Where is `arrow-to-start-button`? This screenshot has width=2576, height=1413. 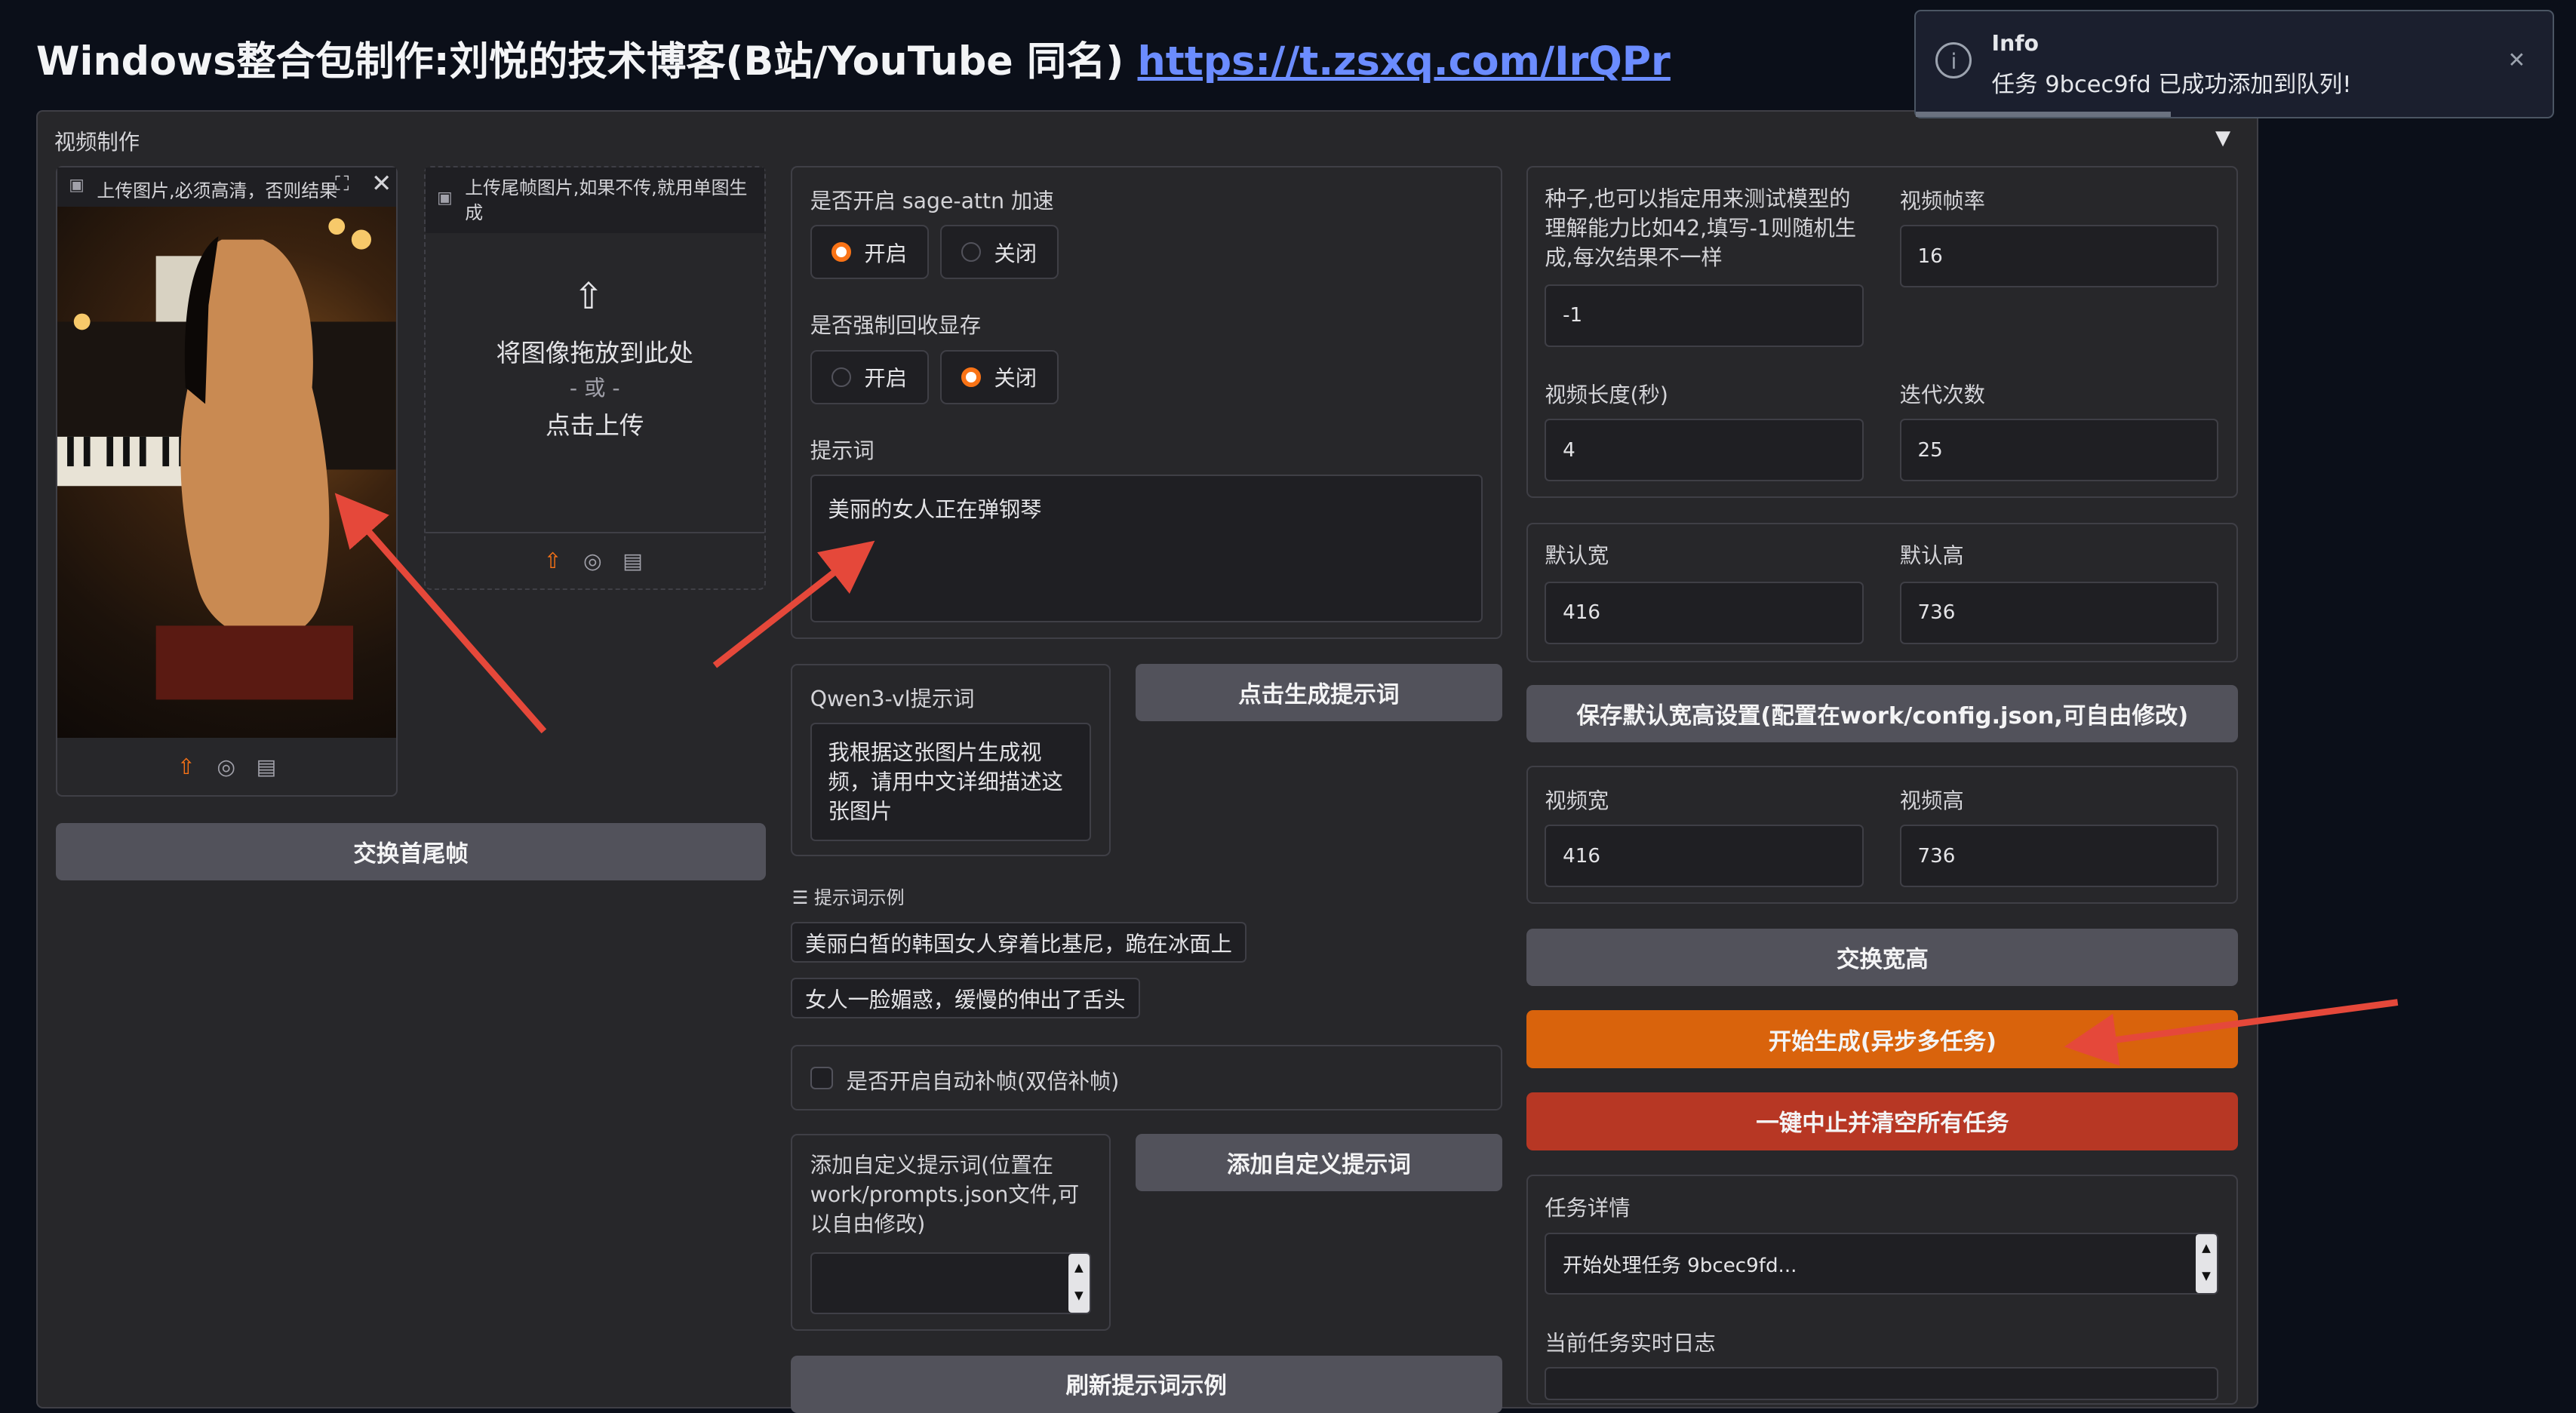
arrow-to-start-button is located at coordinates (2231, 1032).